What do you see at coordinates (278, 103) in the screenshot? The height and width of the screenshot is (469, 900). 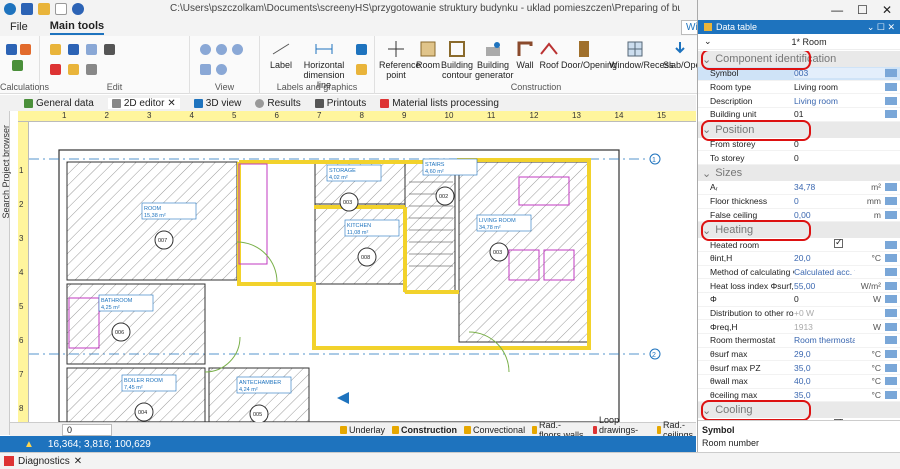 I see `tab-results: Results` at bounding box center [278, 103].